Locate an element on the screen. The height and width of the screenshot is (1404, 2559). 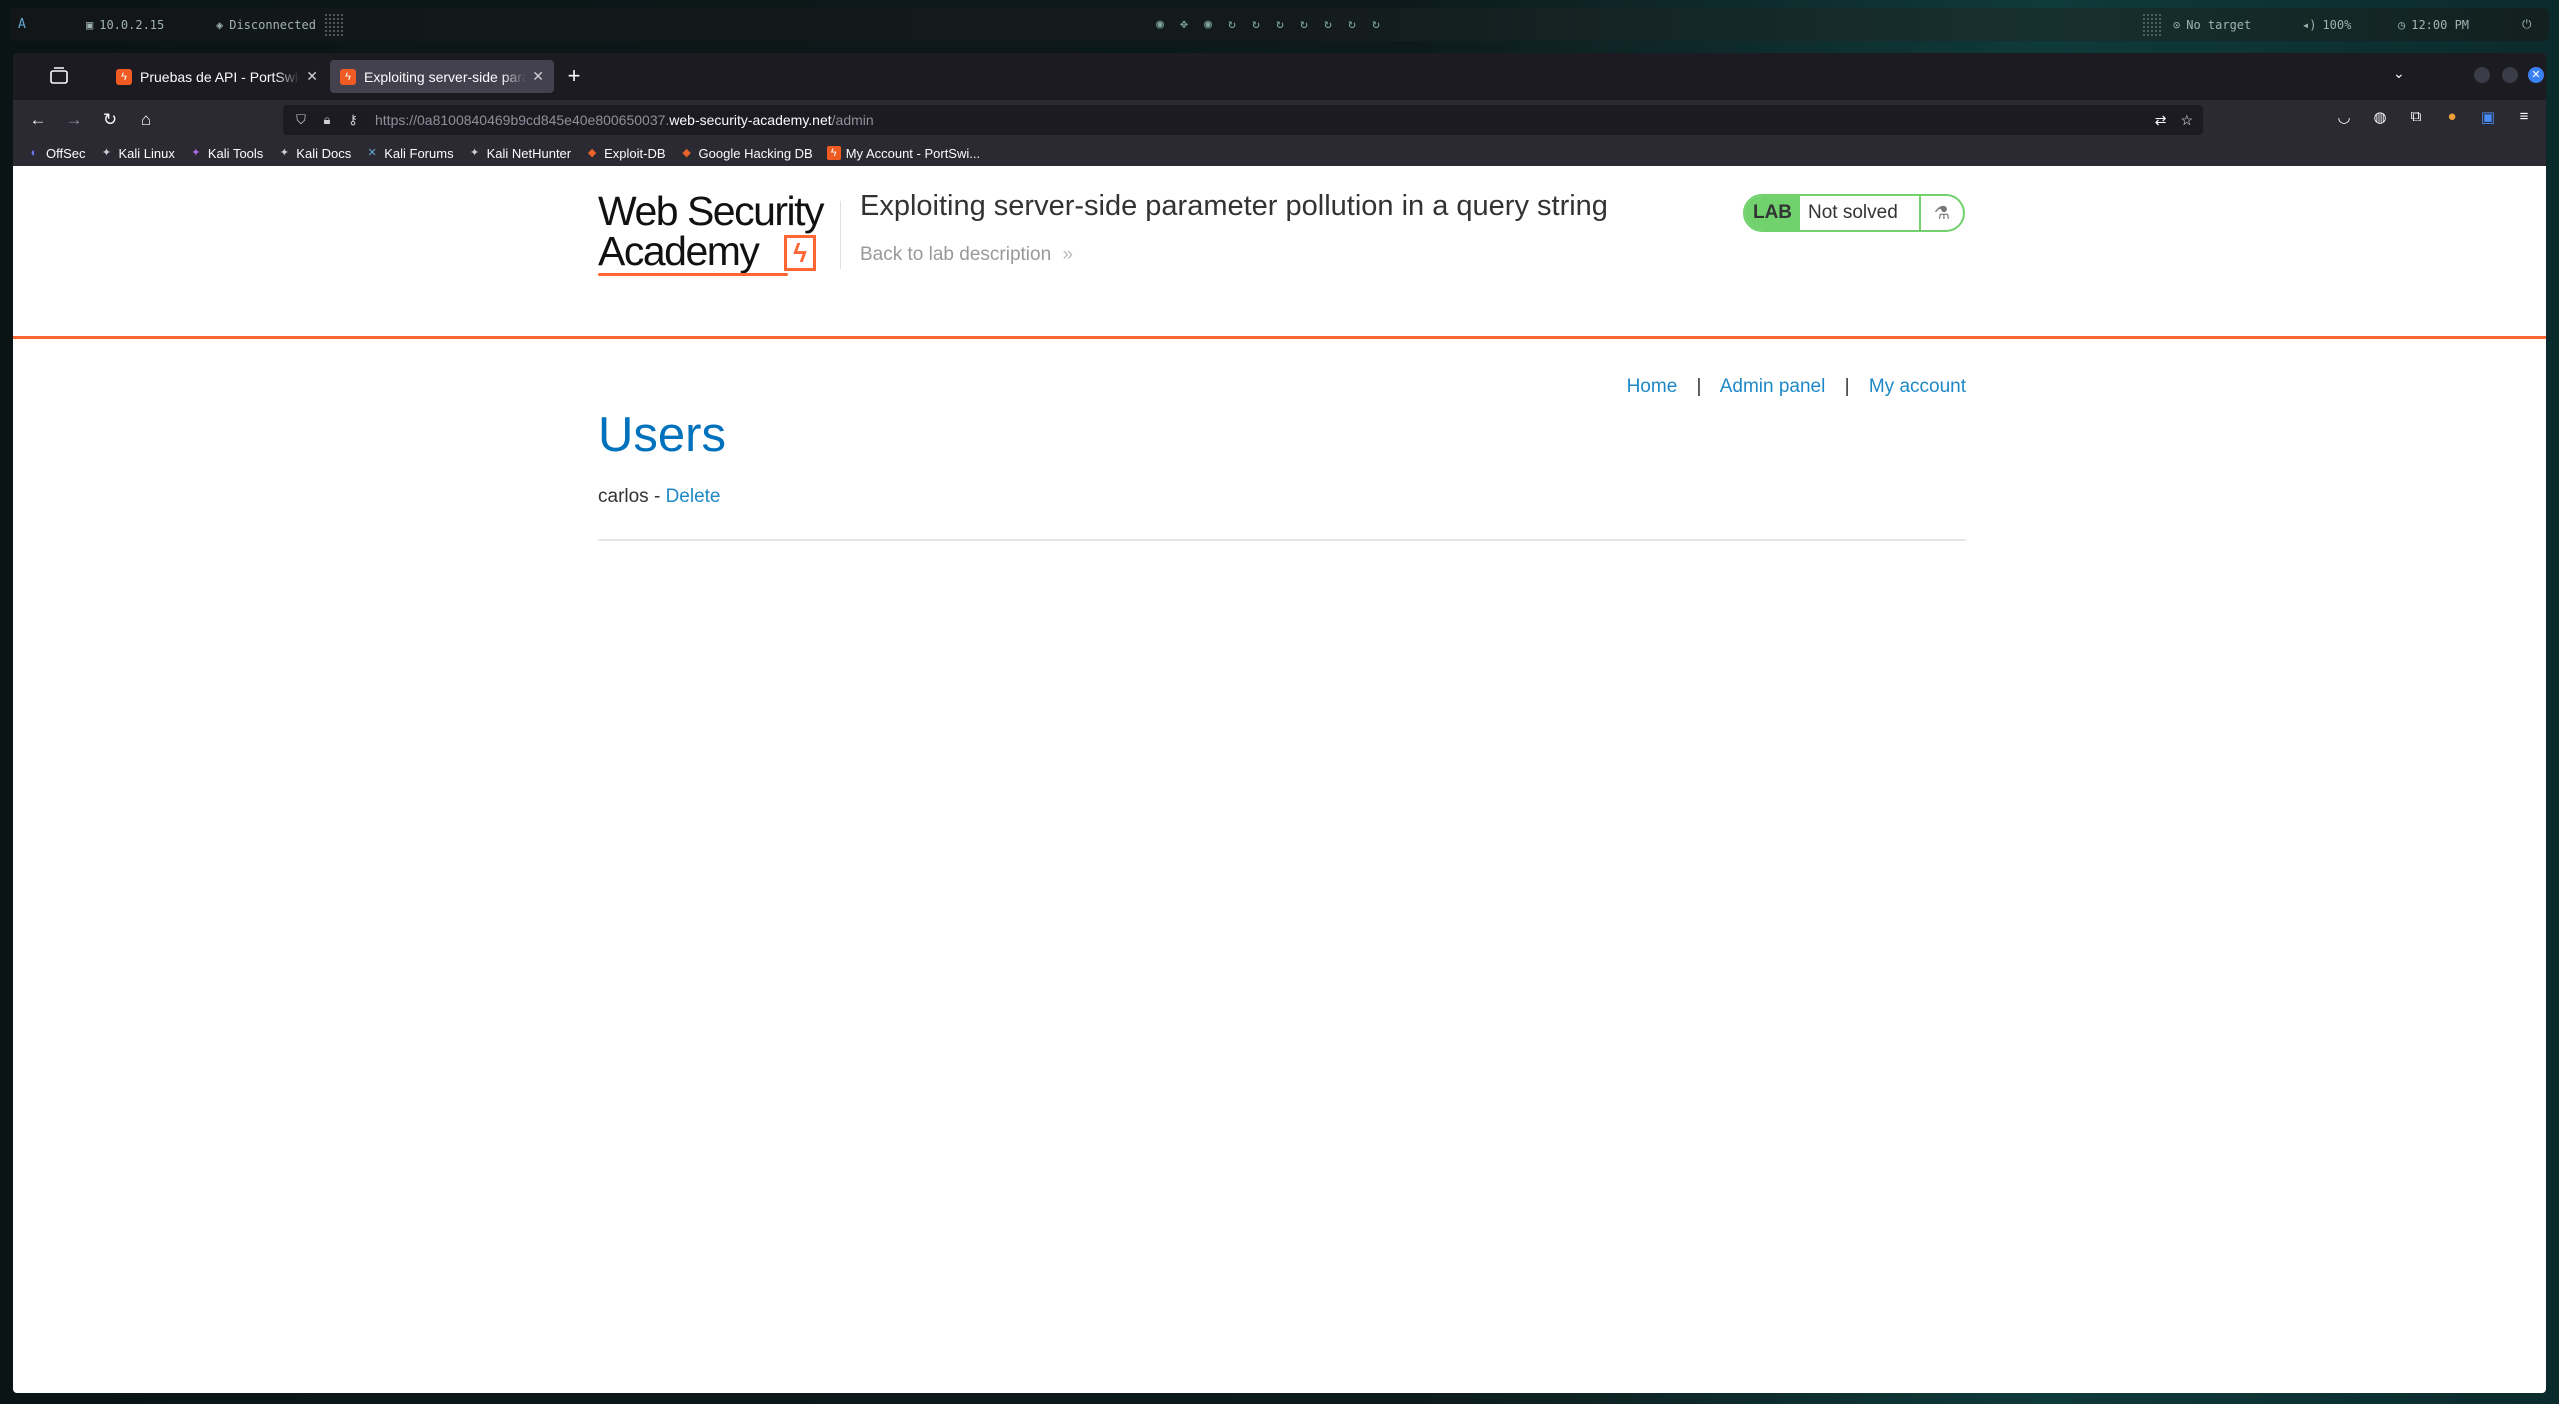
logo-swoosh is located at coordinates (693, 274).